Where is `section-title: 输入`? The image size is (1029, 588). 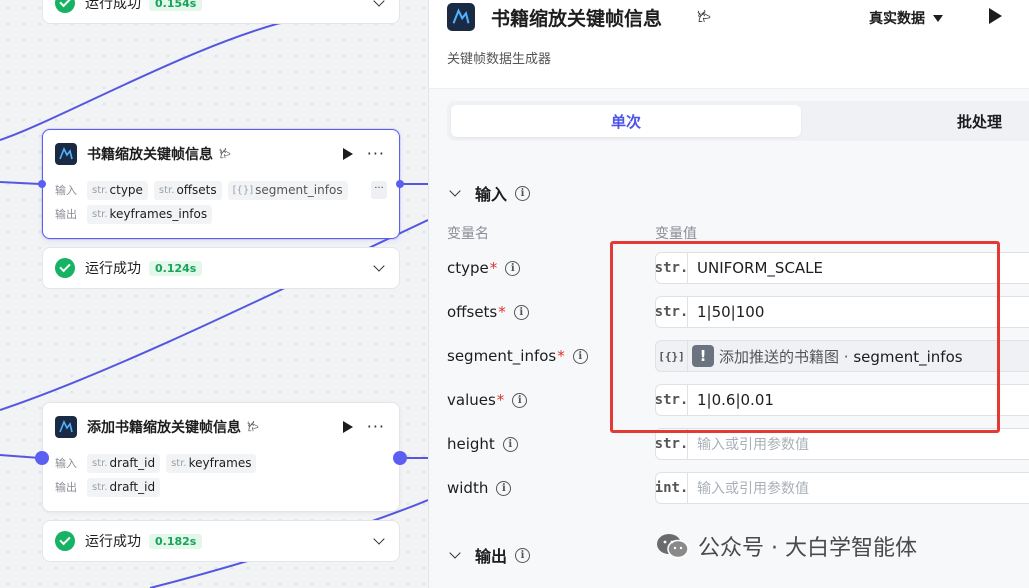 section-title: 输入 is located at coordinates (491, 194).